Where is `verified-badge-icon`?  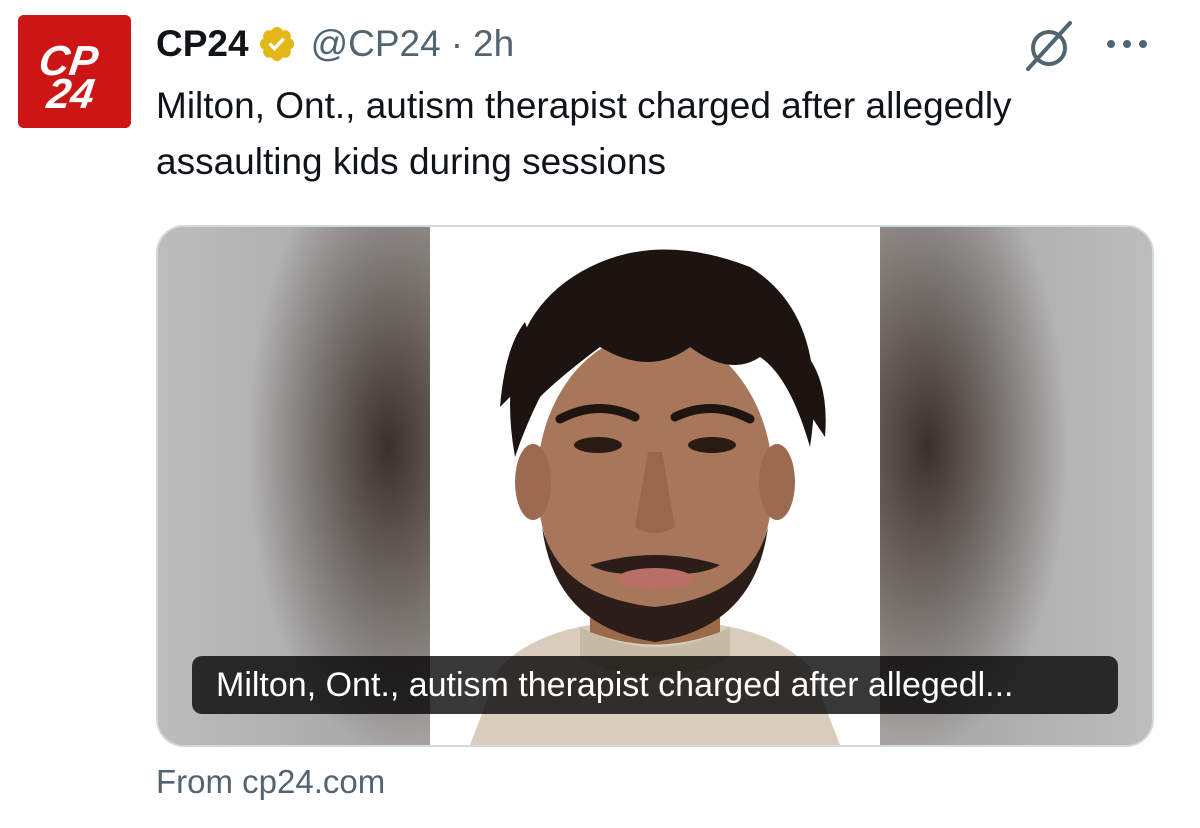
verified-badge-icon is located at coordinates (277, 44).